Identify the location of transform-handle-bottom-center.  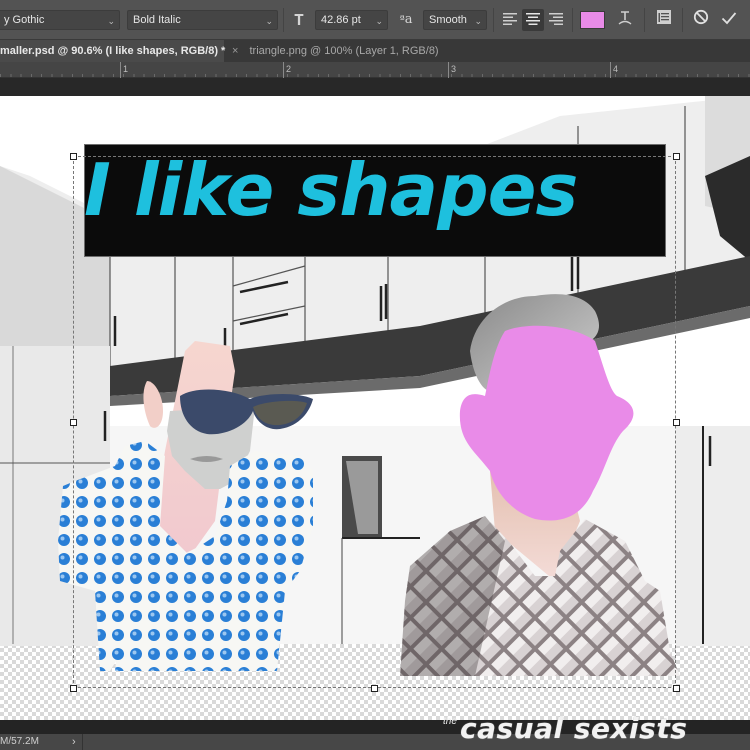
(374, 688).